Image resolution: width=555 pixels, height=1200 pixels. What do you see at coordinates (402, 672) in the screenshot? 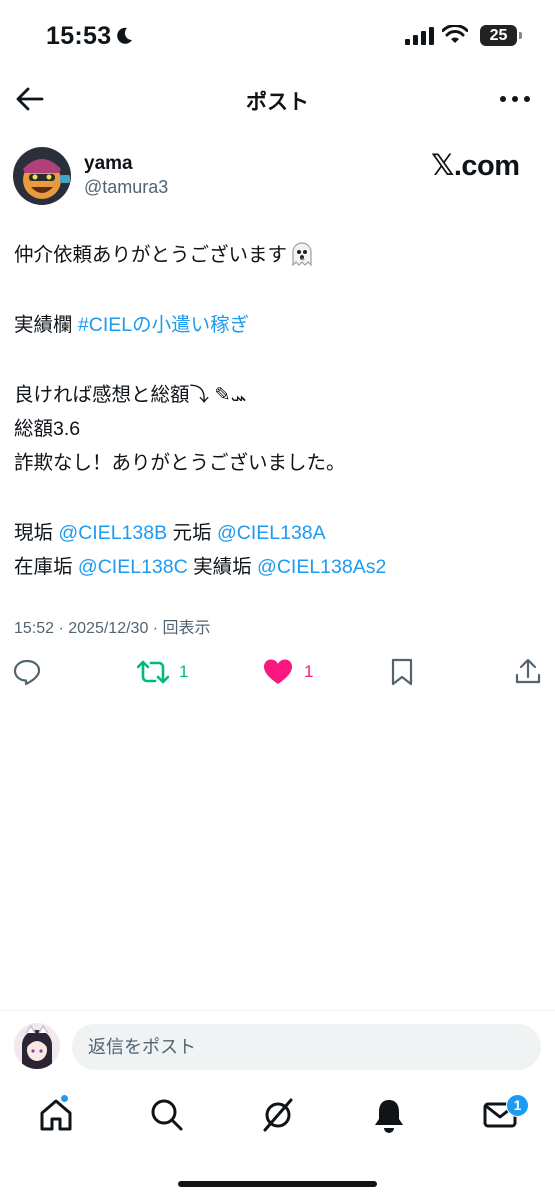
I see `bookmark-icon` at bounding box center [402, 672].